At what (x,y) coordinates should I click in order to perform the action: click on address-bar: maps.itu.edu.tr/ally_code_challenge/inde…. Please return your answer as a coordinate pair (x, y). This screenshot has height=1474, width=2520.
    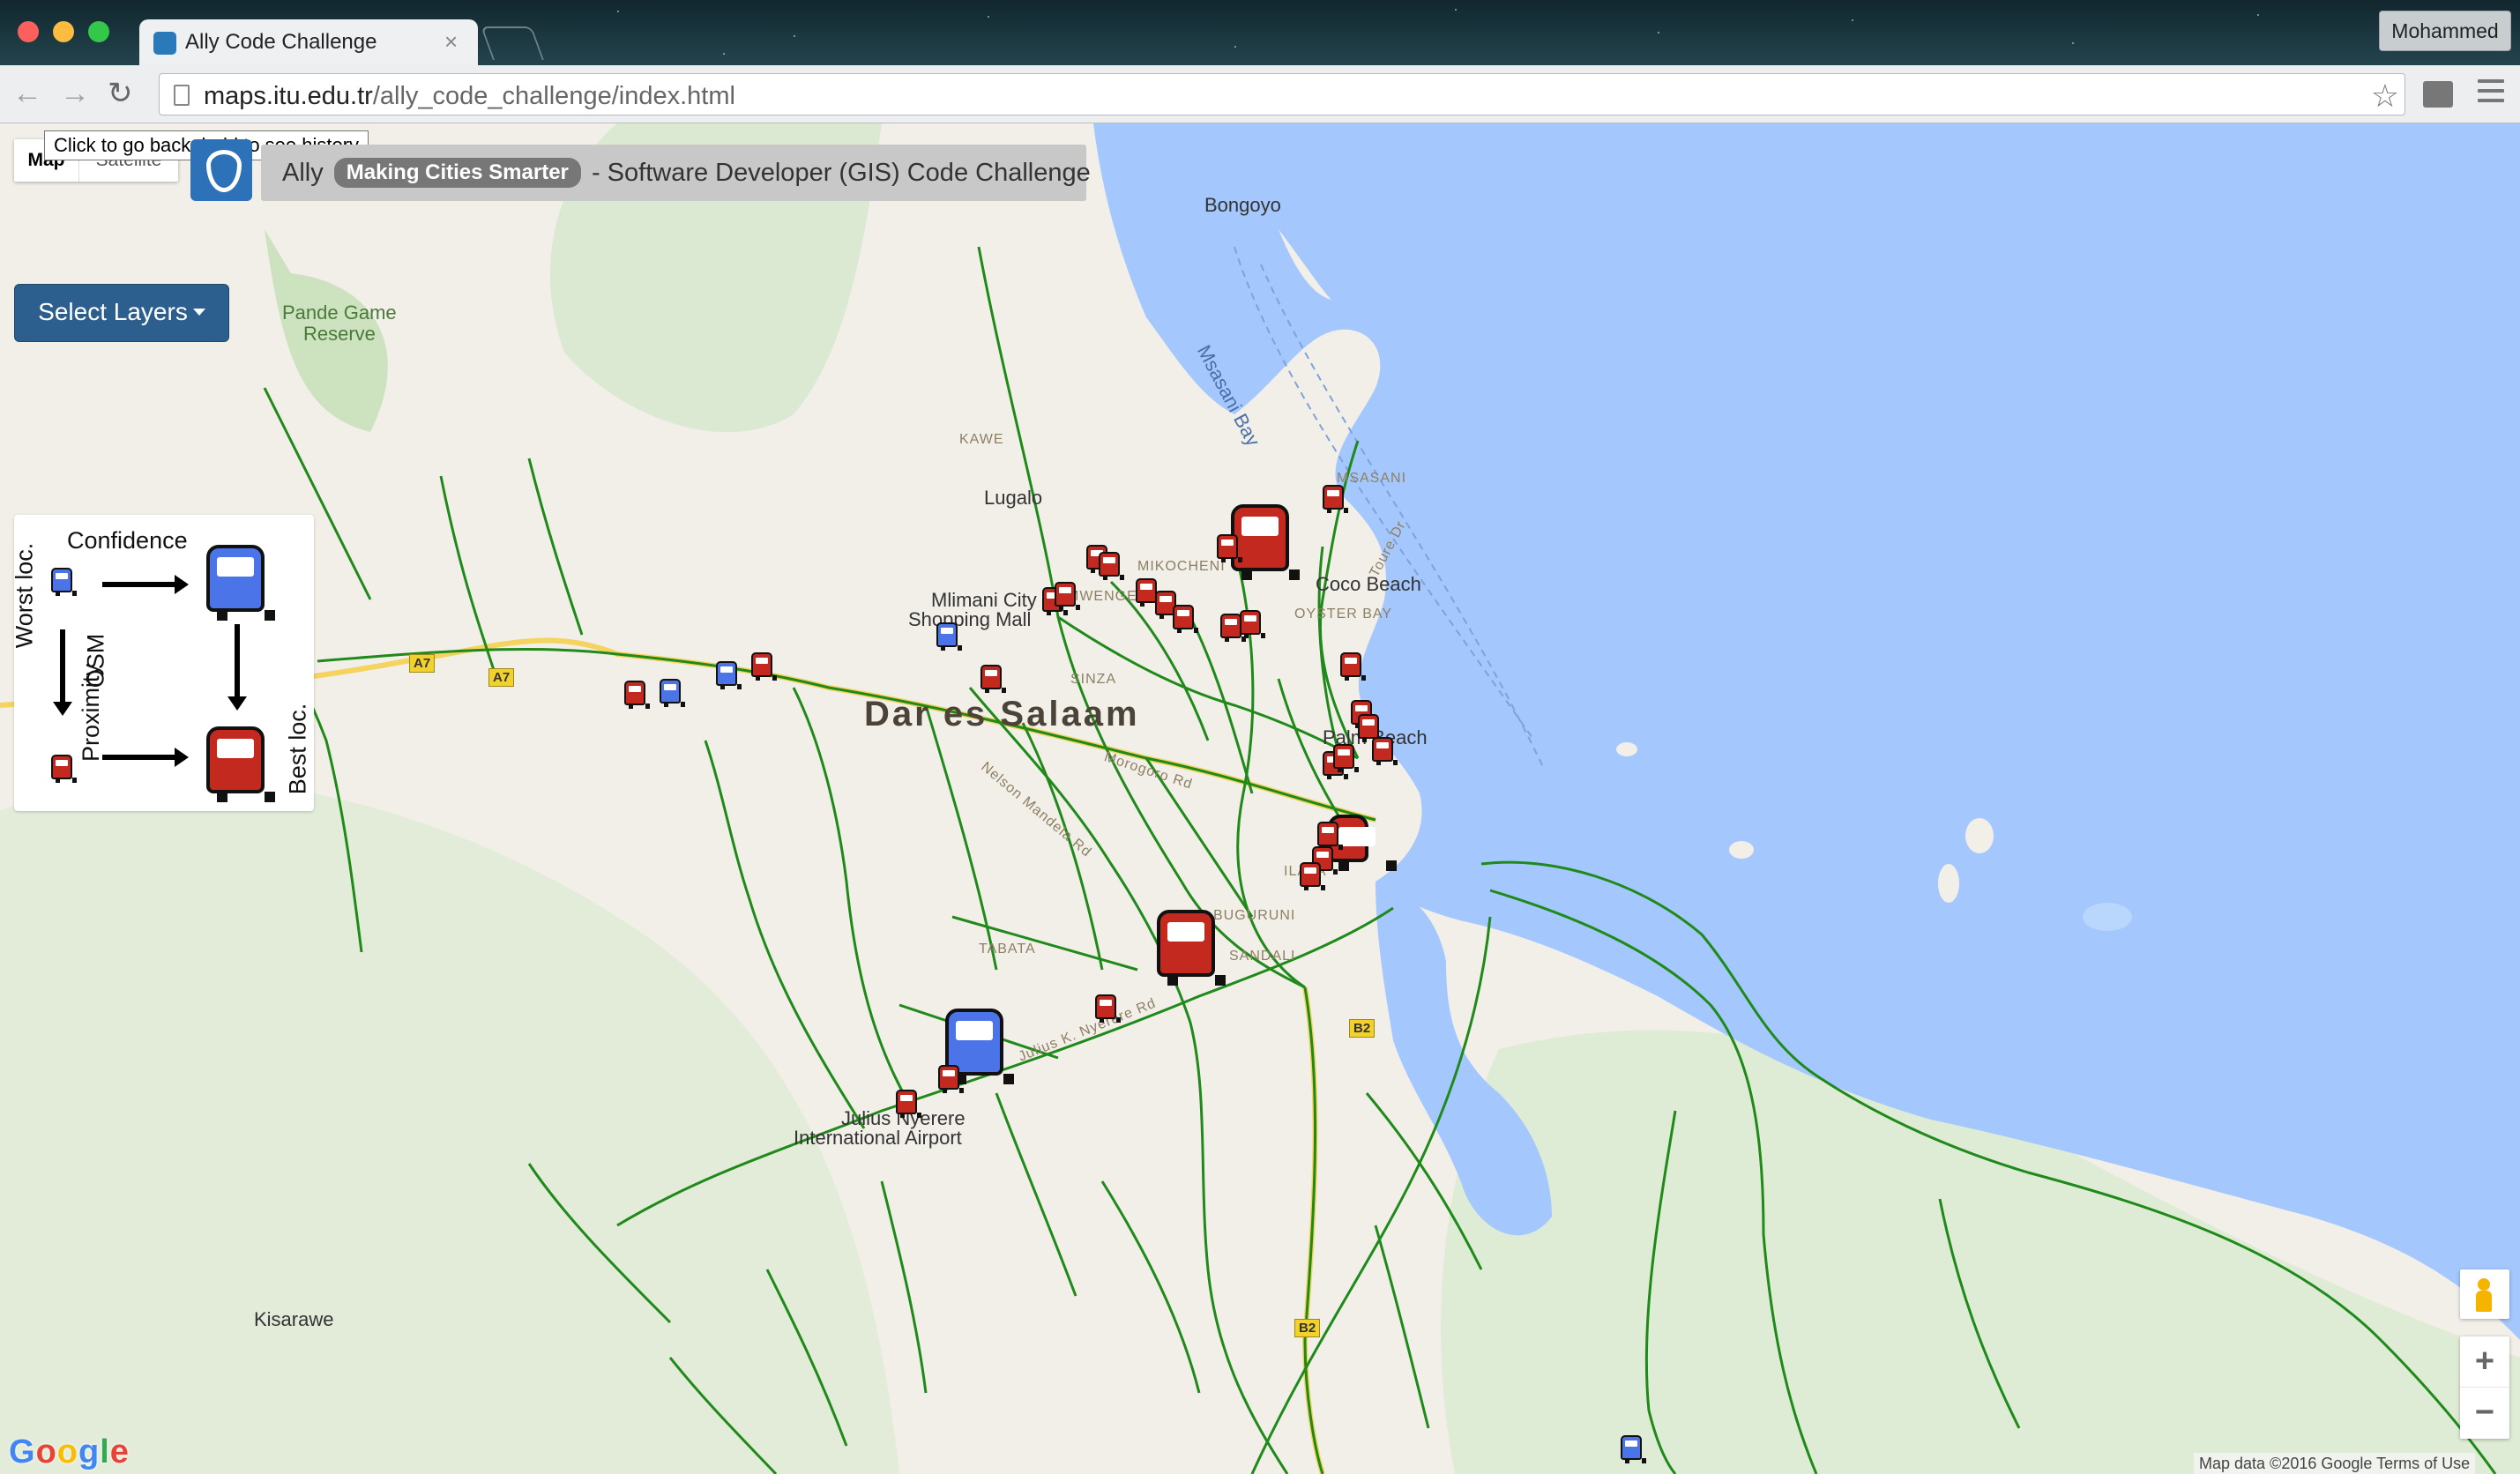
    Looking at the image, I should click on (1282, 94).